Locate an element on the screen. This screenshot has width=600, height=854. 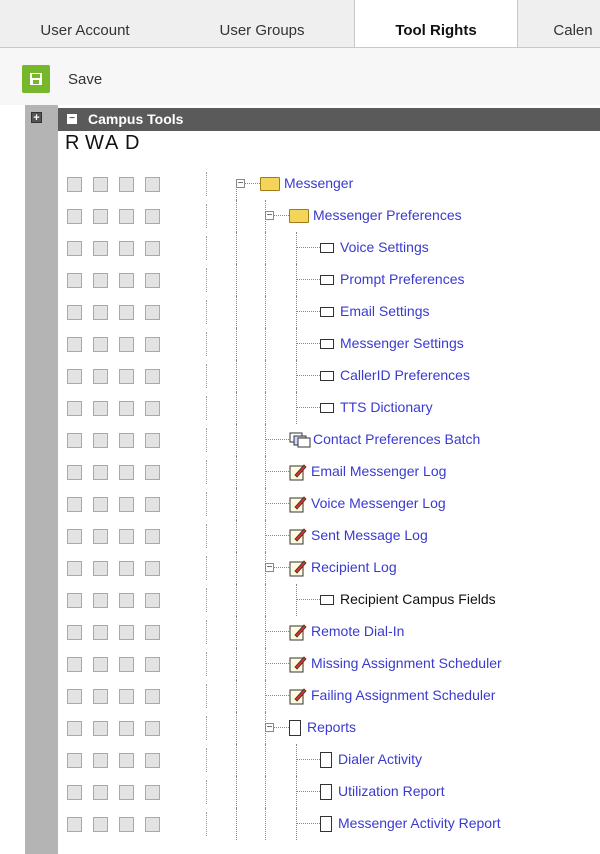
tool-label: Messenger Settings is located at coordinates (402, 343).